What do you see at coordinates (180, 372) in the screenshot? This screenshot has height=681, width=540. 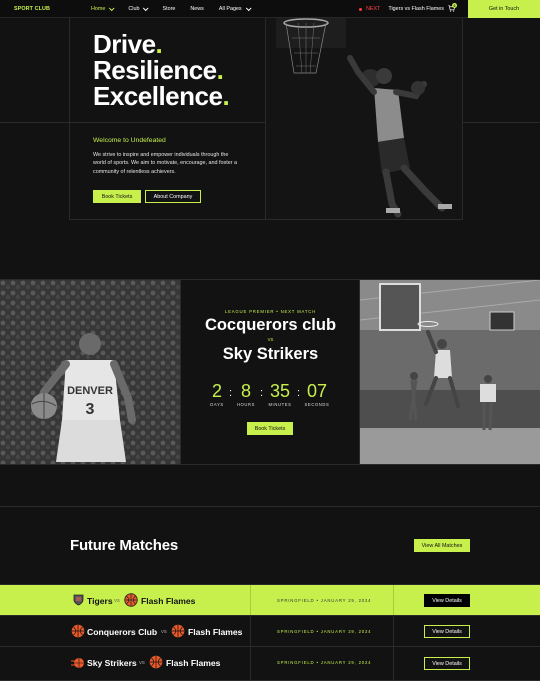 I see `card-border` at bounding box center [180, 372].